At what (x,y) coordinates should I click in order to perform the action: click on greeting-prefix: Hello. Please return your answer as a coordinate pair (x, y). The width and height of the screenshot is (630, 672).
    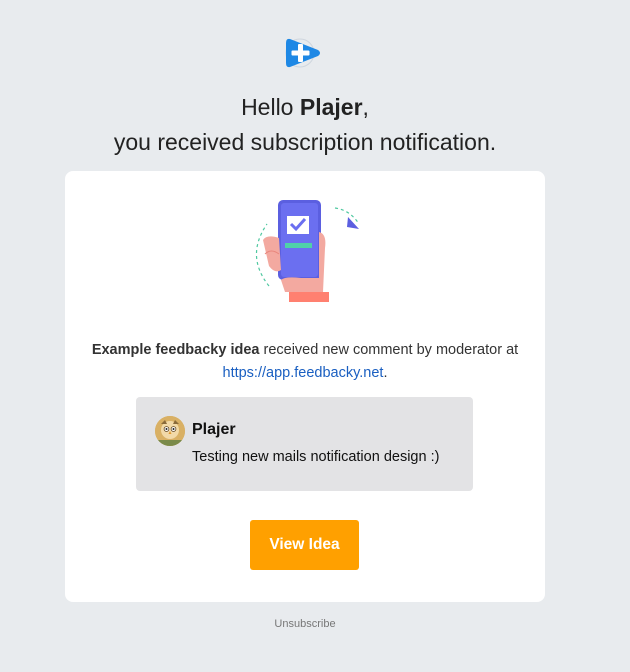
    Looking at the image, I should click on (267, 107).